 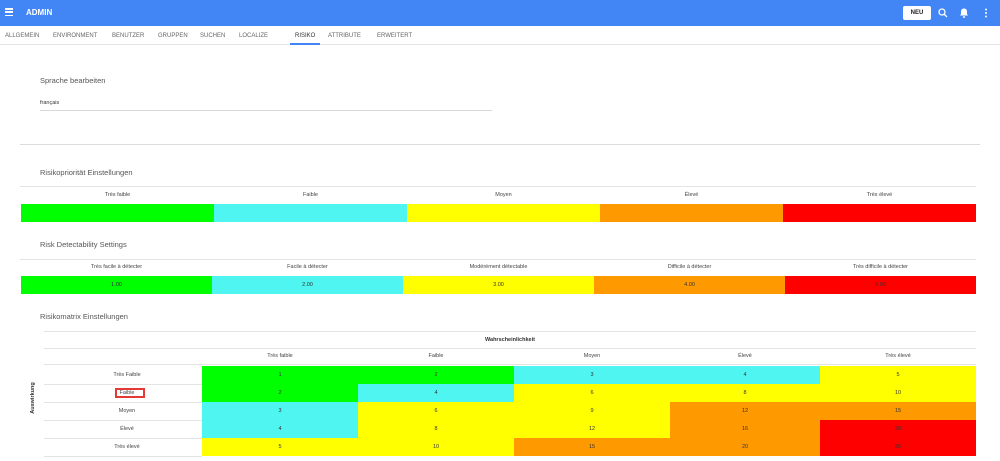 I want to click on highlight-box, so click(x=130, y=393).